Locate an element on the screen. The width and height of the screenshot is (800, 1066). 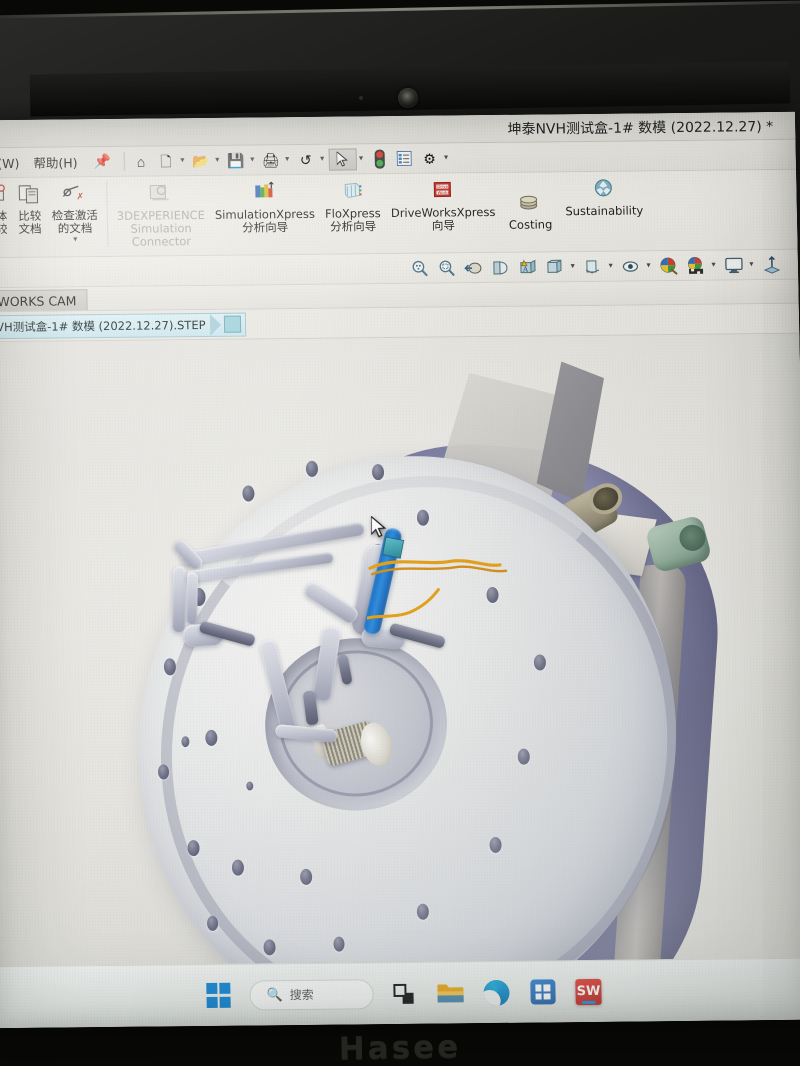
rebuild-traffic-light-icon is located at coordinates (379, 159).